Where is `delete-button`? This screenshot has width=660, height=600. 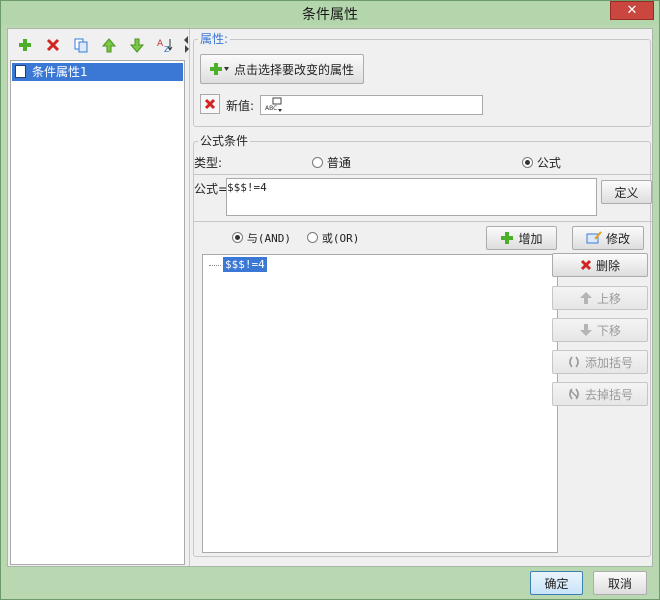
delete-button is located at coordinates (53, 45).